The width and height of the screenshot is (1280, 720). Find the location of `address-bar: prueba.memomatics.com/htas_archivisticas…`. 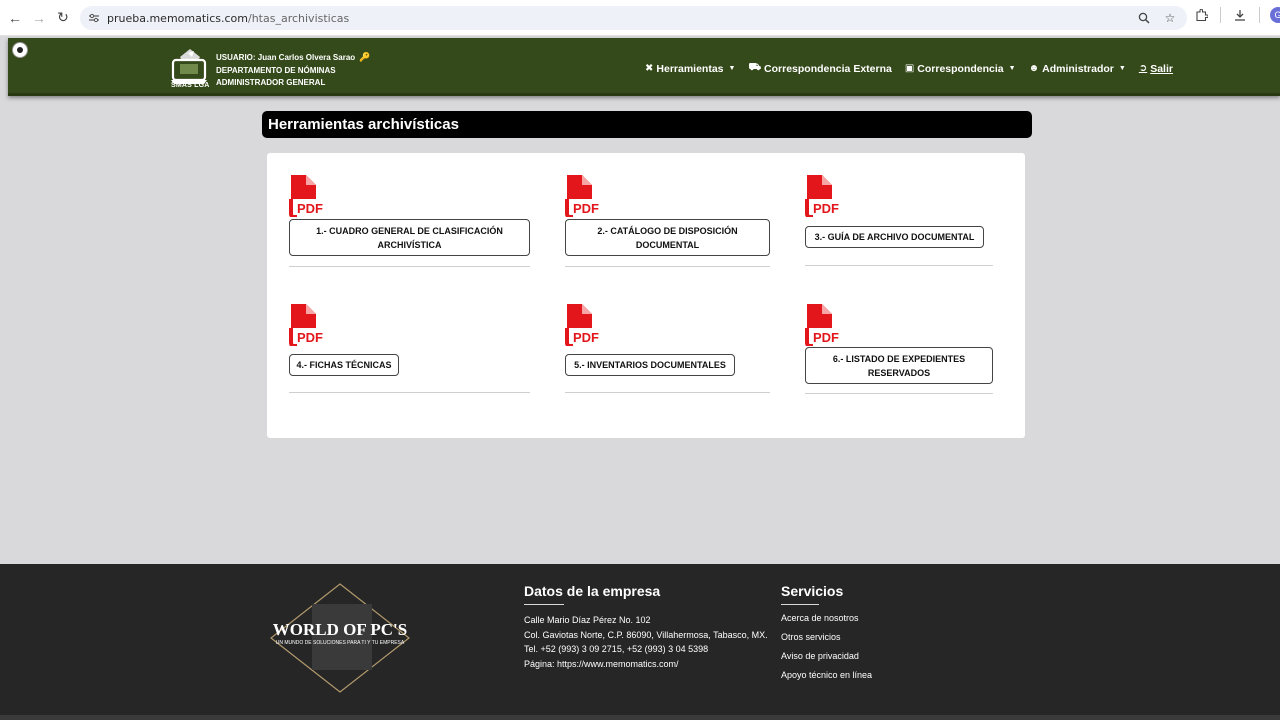

address-bar: prueba.memomatics.com/htas_archivisticas… is located at coordinates (633, 18).